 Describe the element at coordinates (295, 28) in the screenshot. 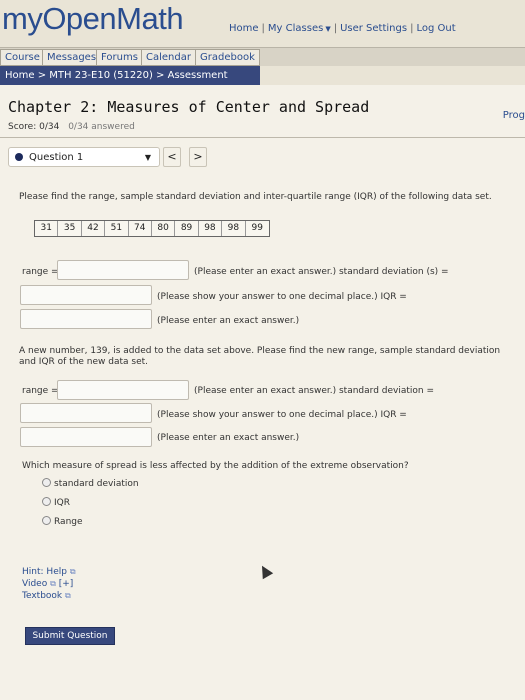

I see `my-classes-link: My Classes` at that location.